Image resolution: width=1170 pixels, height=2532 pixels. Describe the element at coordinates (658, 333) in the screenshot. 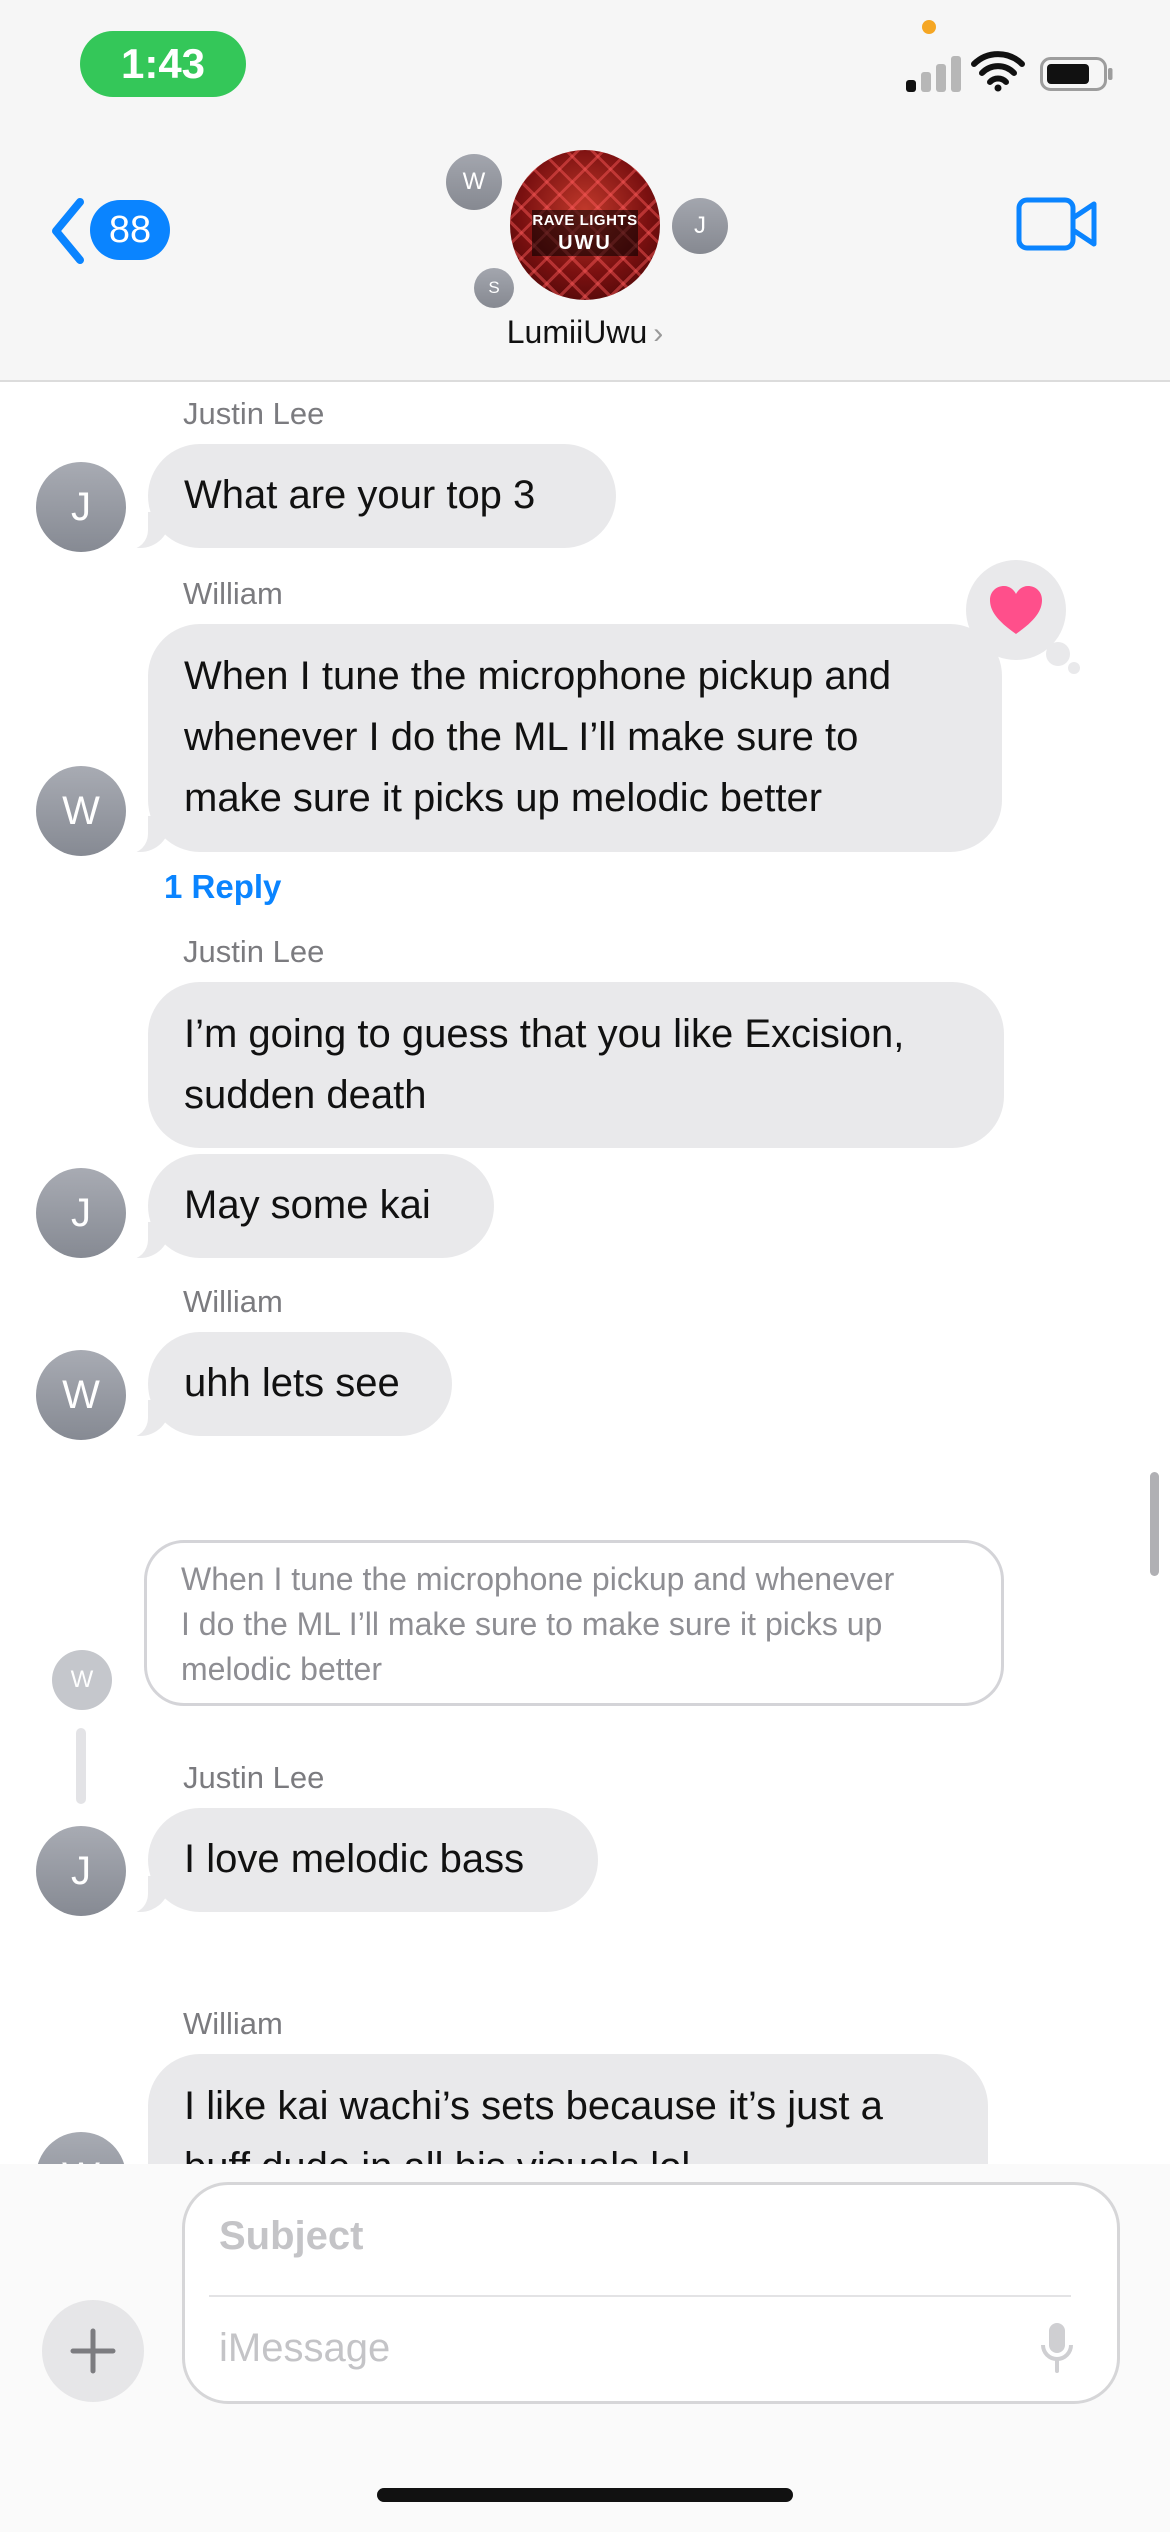

I see `chevron-right-icon: ›` at that location.